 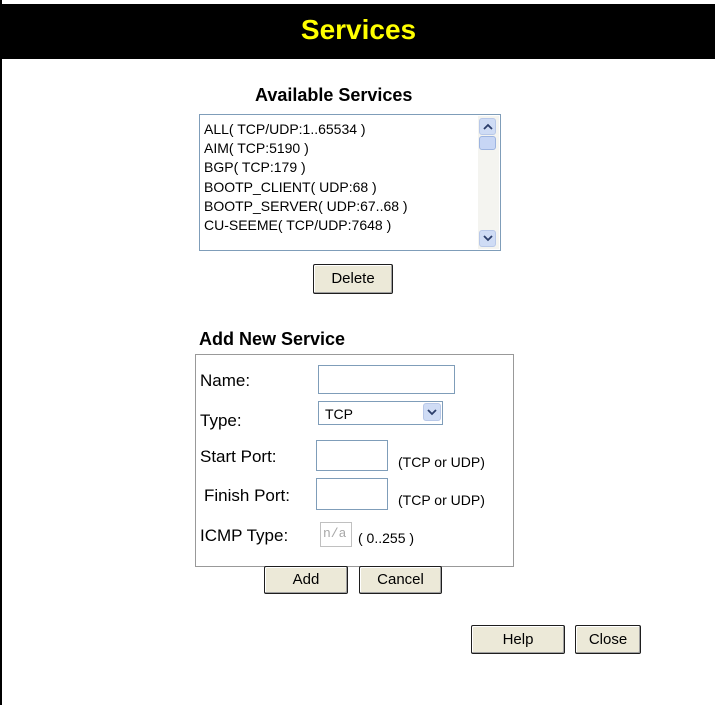 What do you see at coordinates (386, 379) in the screenshot?
I see `name-input` at bounding box center [386, 379].